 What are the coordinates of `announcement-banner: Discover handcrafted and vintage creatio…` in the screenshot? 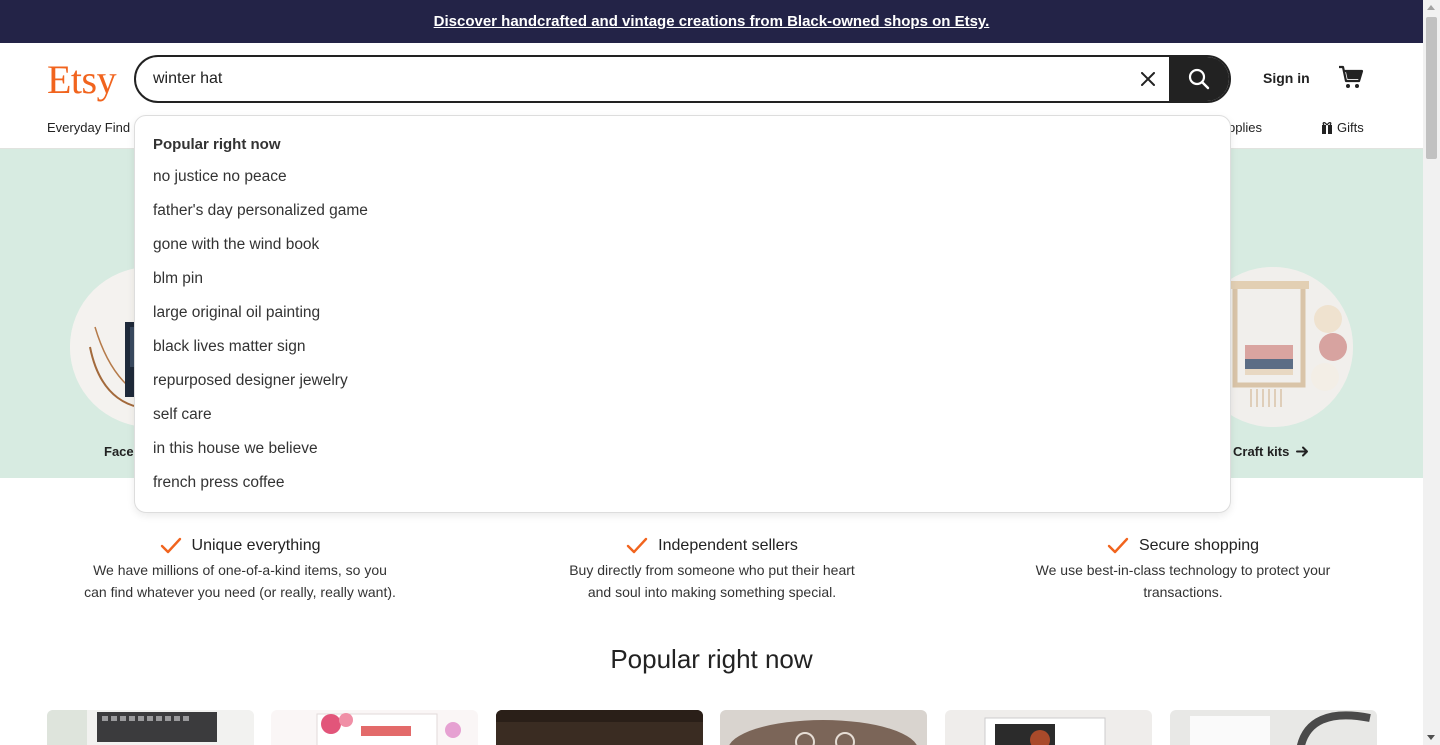 It's located at (711, 21).